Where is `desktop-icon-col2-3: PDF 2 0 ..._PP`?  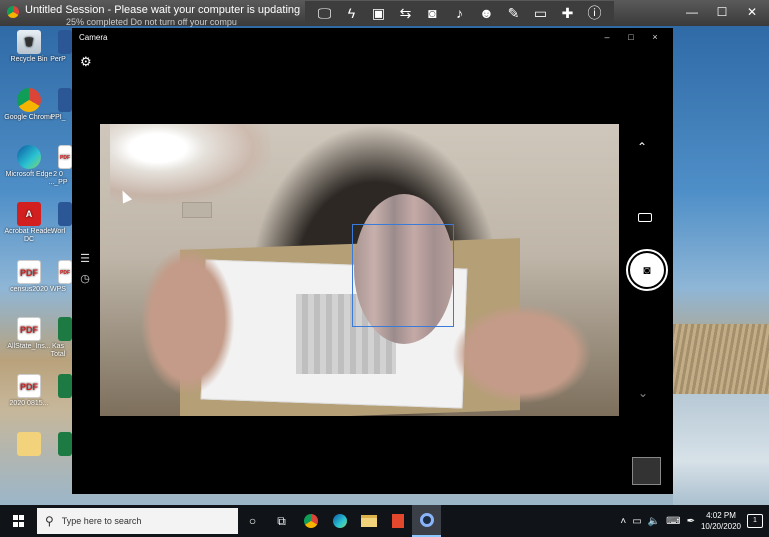
desktop-icon-col2-3: PDF 2 0 ..._PP is located at coordinates (58, 166).